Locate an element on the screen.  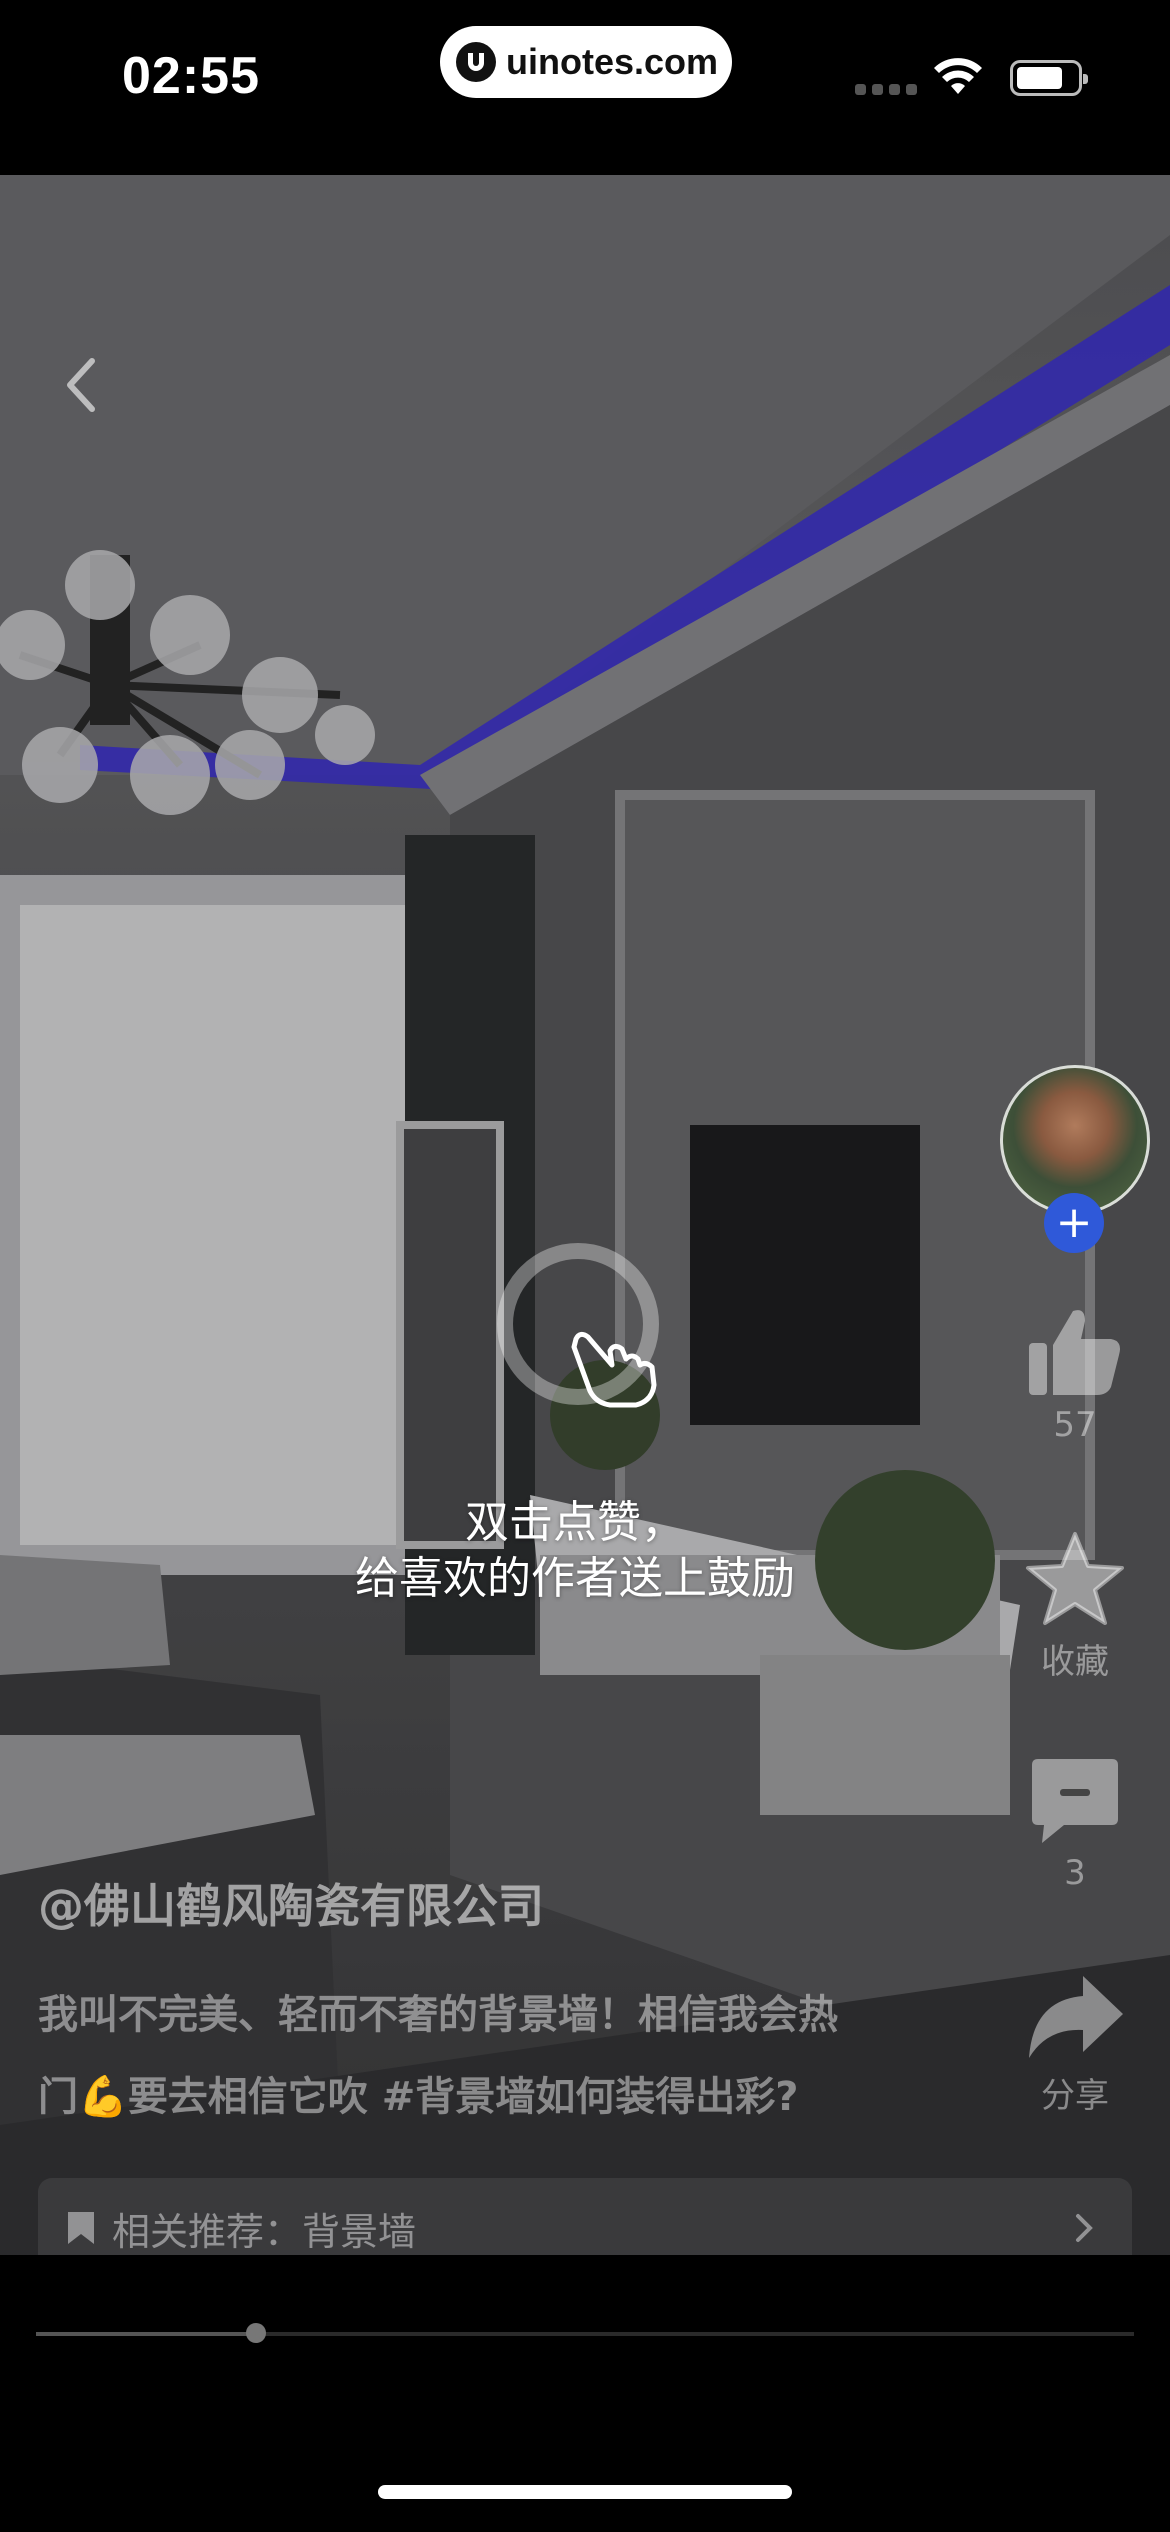
share-icon is located at coordinates (1076, 2017).